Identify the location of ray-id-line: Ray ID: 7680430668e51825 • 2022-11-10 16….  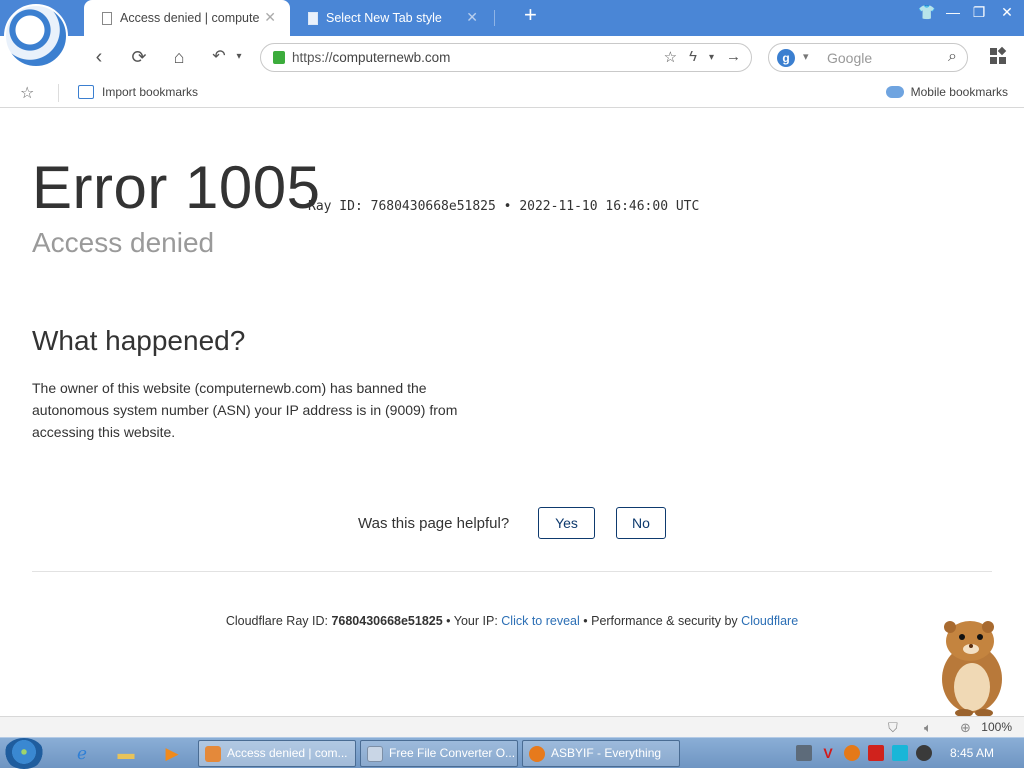
(504, 206).